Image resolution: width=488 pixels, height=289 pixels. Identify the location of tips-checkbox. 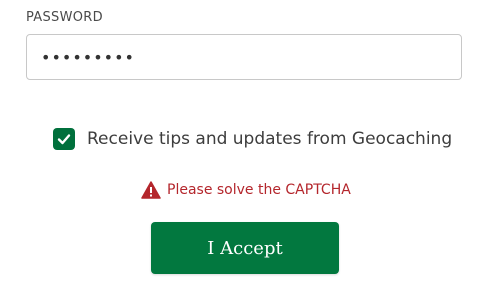
(64, 139).